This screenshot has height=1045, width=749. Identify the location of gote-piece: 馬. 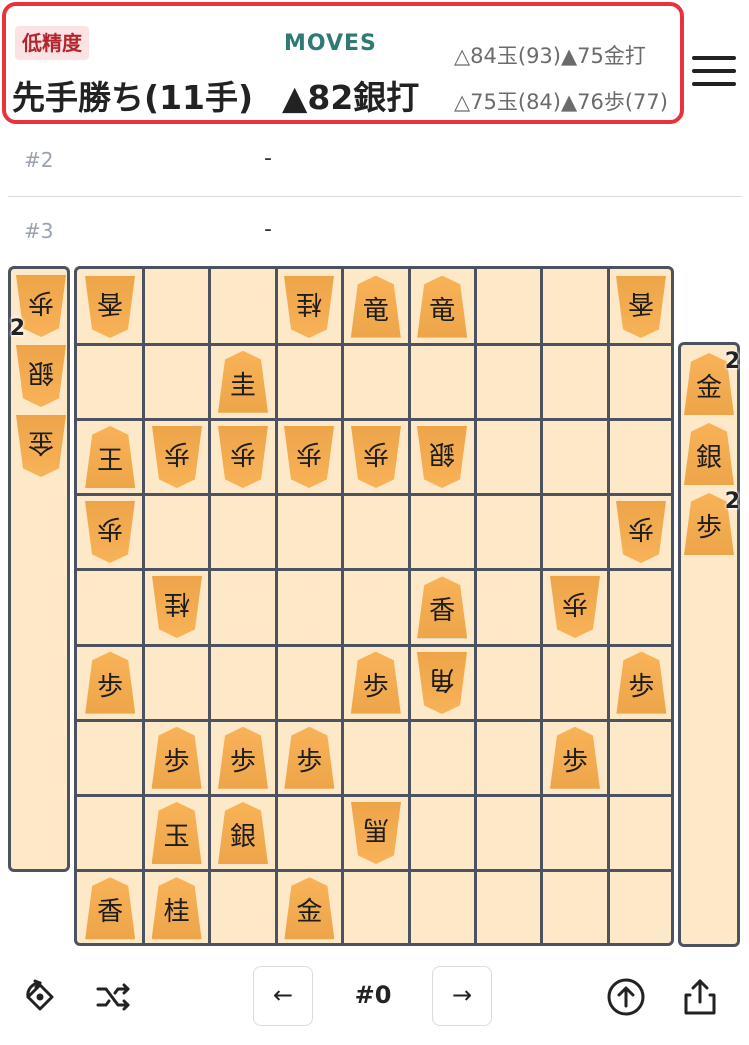
(376, 833).